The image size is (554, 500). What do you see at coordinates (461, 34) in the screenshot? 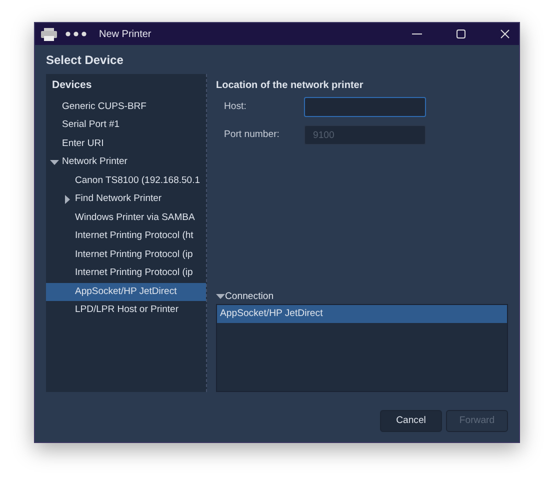
I see `maximize-icon` at bounding box center [461, 34].